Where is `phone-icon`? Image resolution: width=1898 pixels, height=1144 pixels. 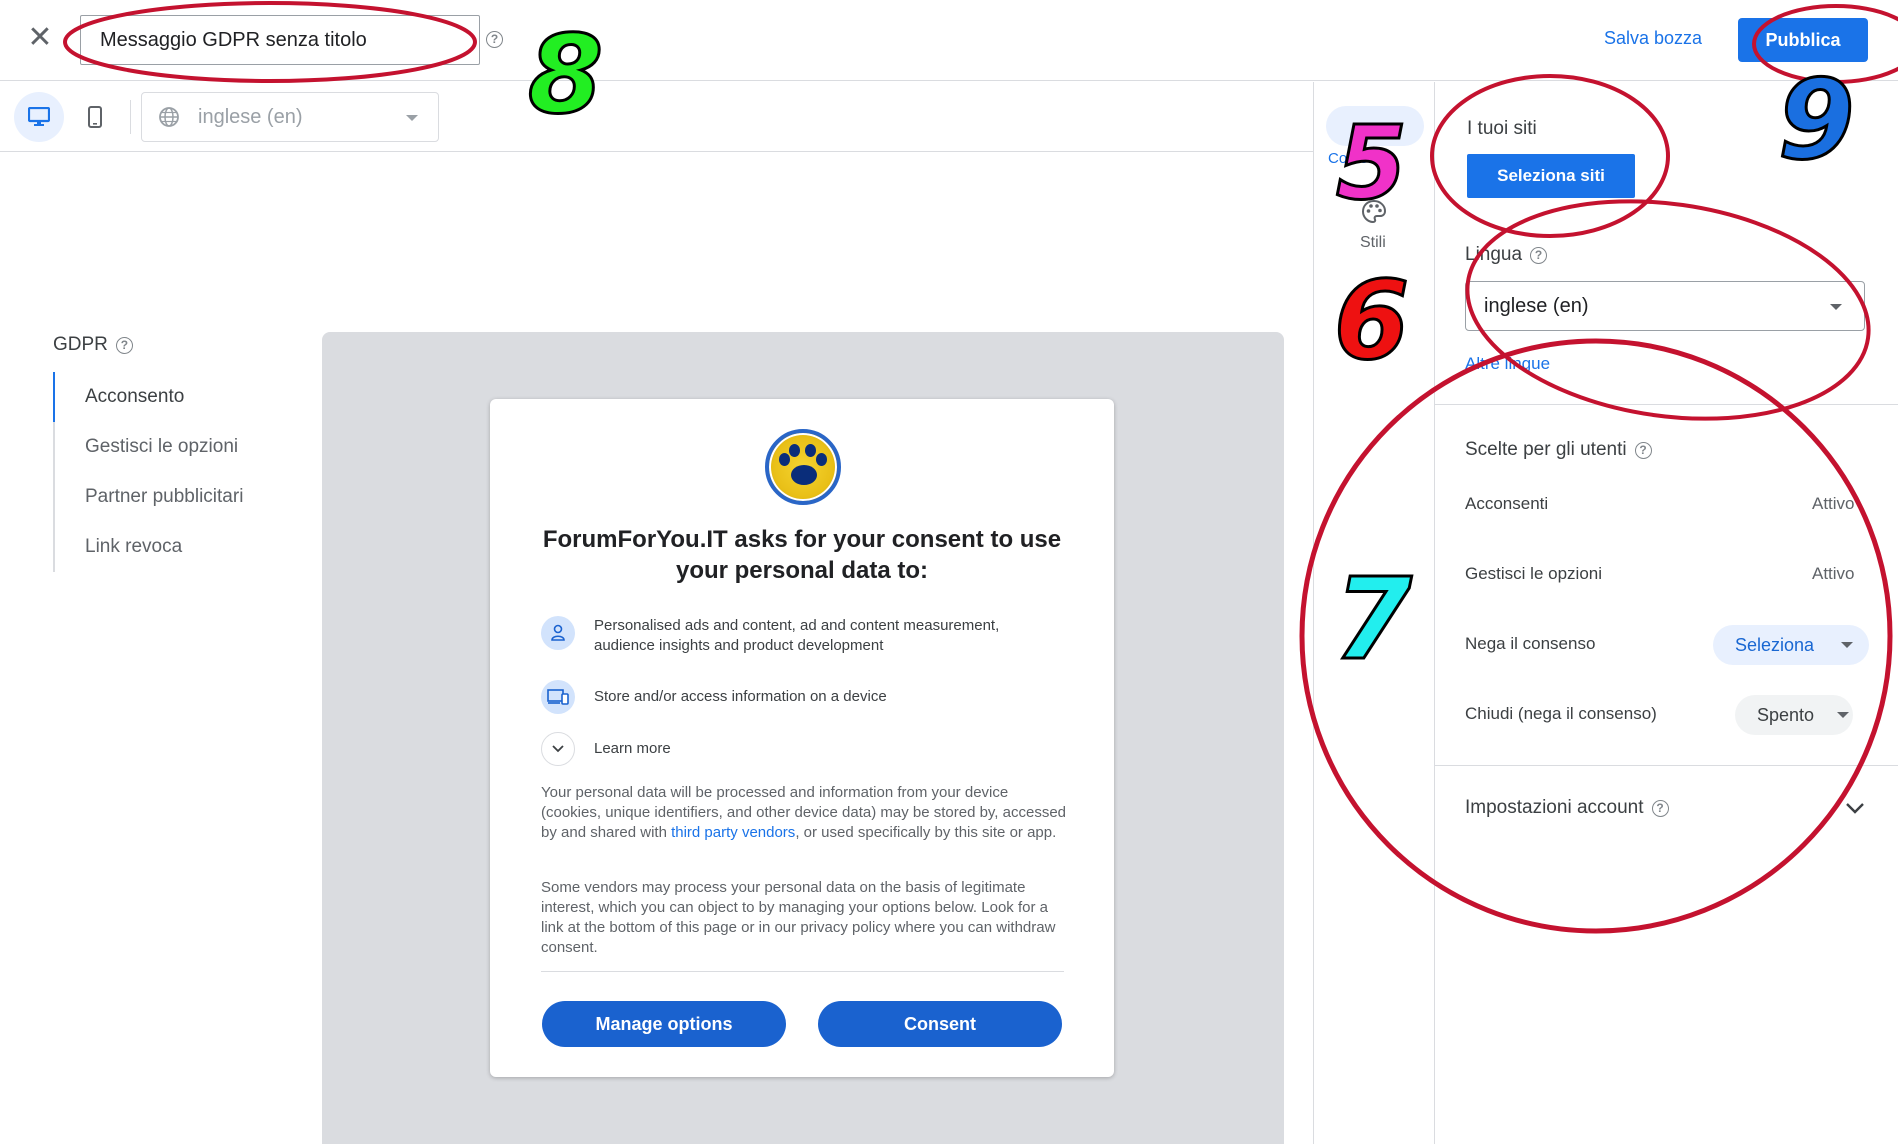
phone-icon is located at coordinates (95, 117).